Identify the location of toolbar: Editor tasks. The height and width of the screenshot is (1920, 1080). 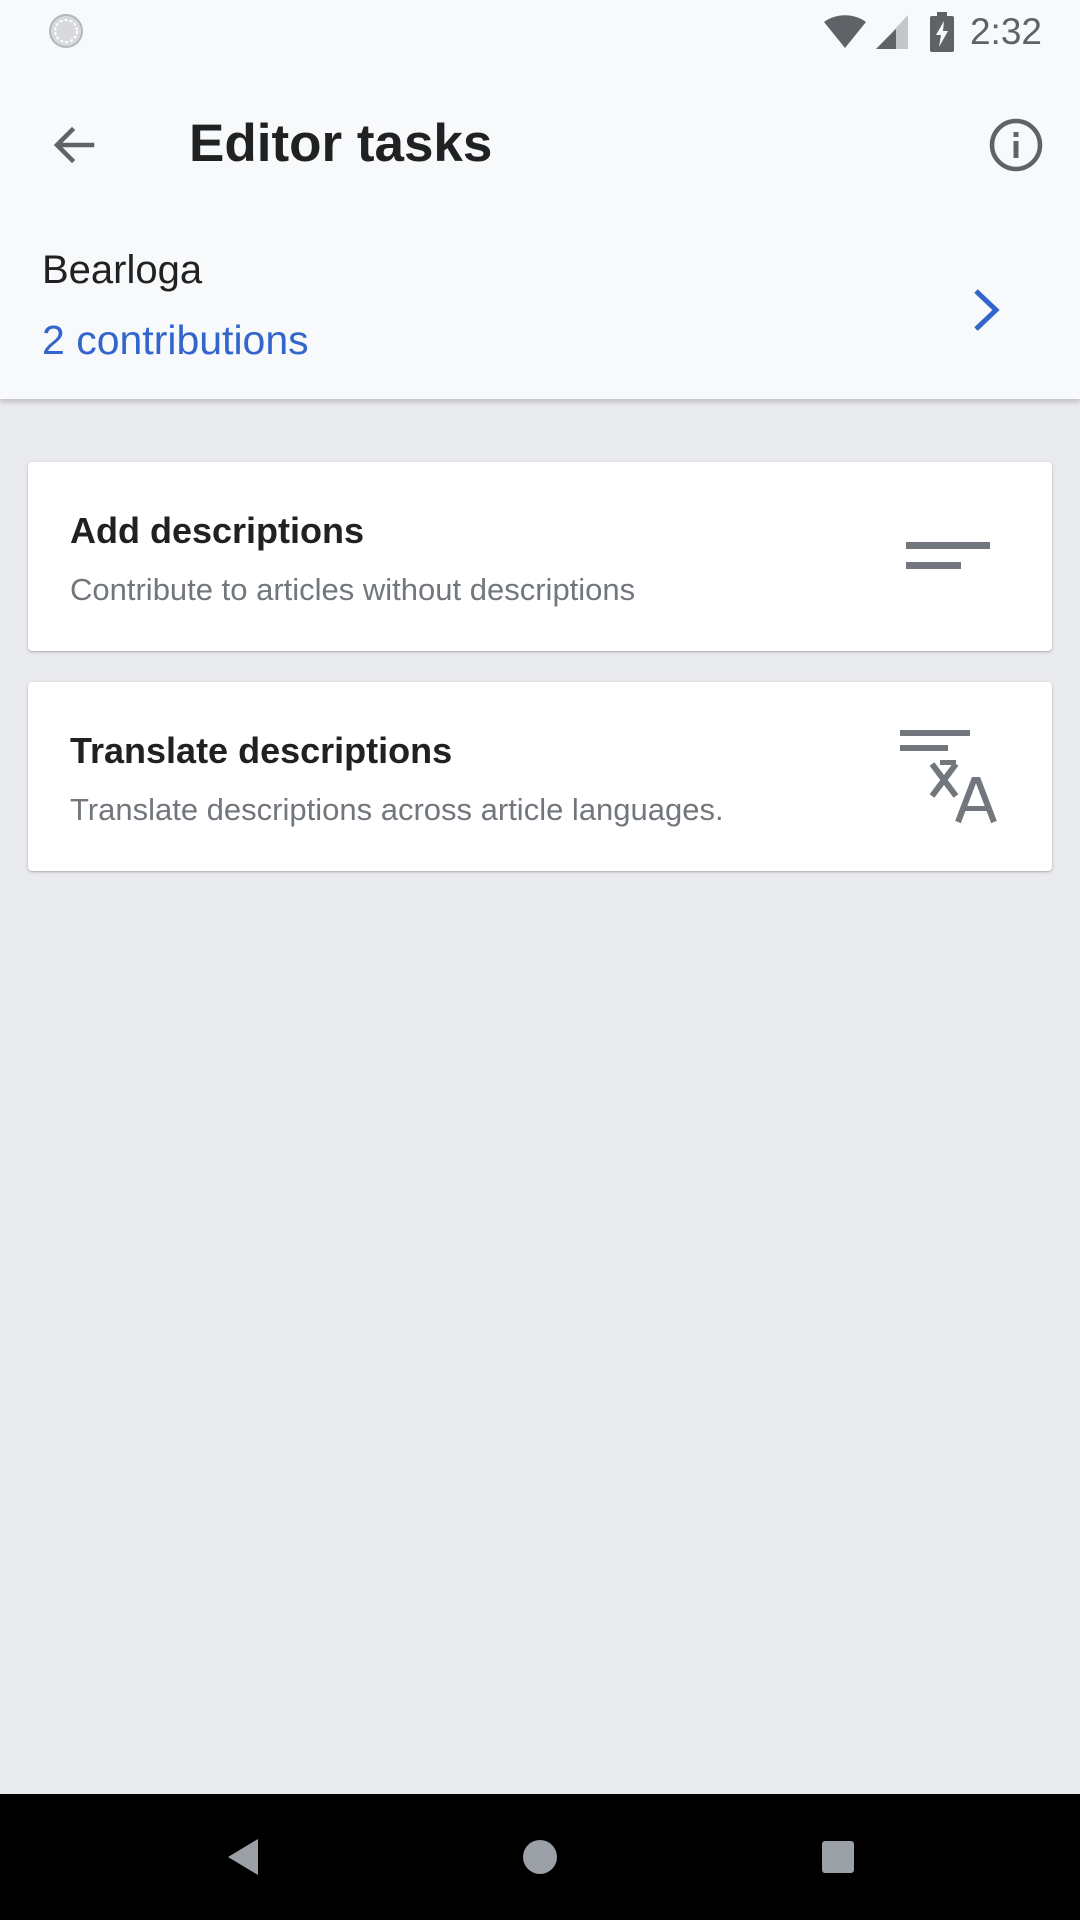
(540, 136).